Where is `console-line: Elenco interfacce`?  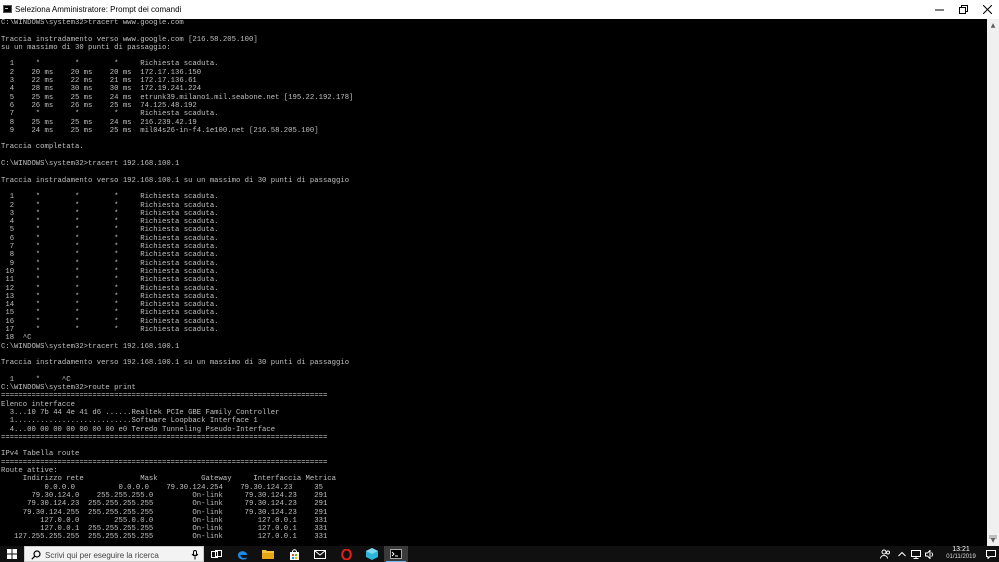
console-line: Elenco interfacce is located at coordinates (38, 404).